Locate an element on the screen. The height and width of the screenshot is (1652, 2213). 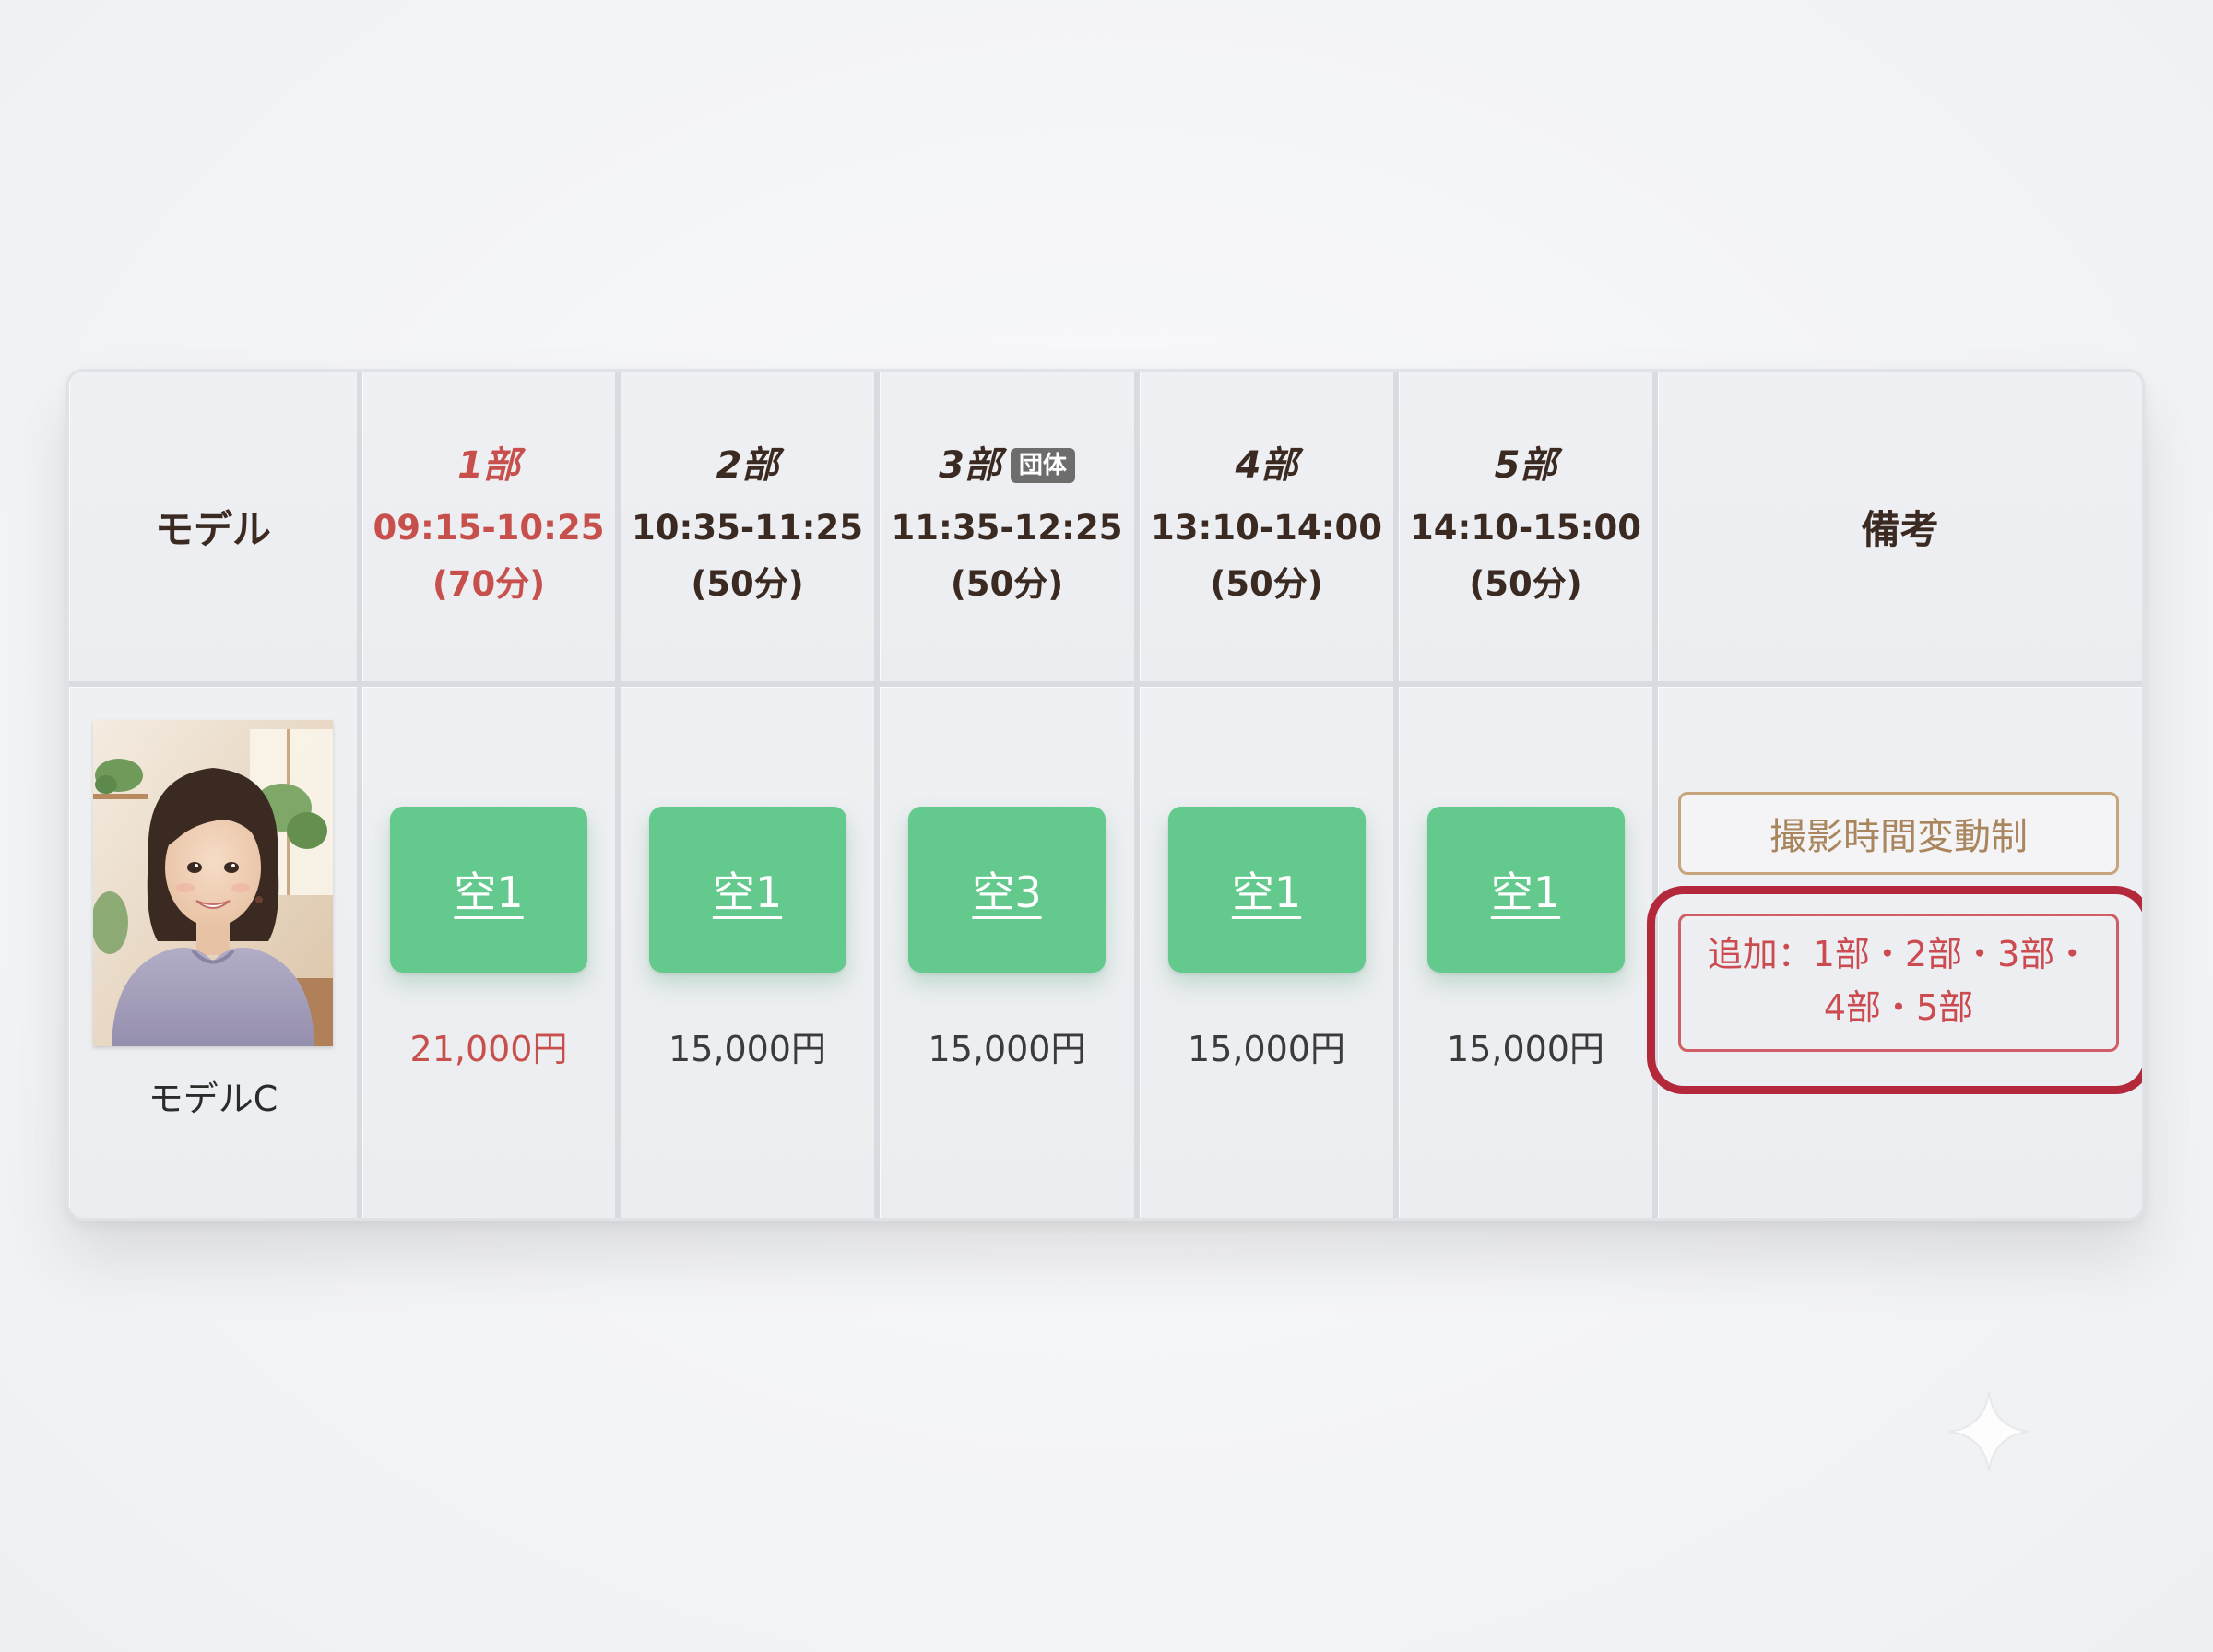
slot-2-time: 10:35-11:25 is located at coordinates (747, 528).